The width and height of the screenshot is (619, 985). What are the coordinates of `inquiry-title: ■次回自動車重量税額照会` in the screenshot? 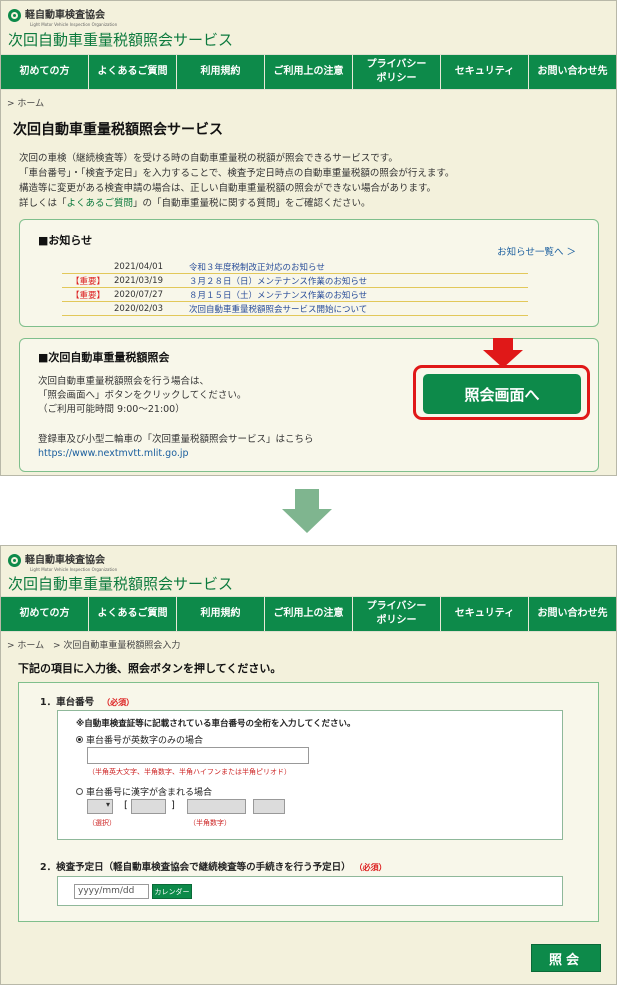 It's located at (104, 357).